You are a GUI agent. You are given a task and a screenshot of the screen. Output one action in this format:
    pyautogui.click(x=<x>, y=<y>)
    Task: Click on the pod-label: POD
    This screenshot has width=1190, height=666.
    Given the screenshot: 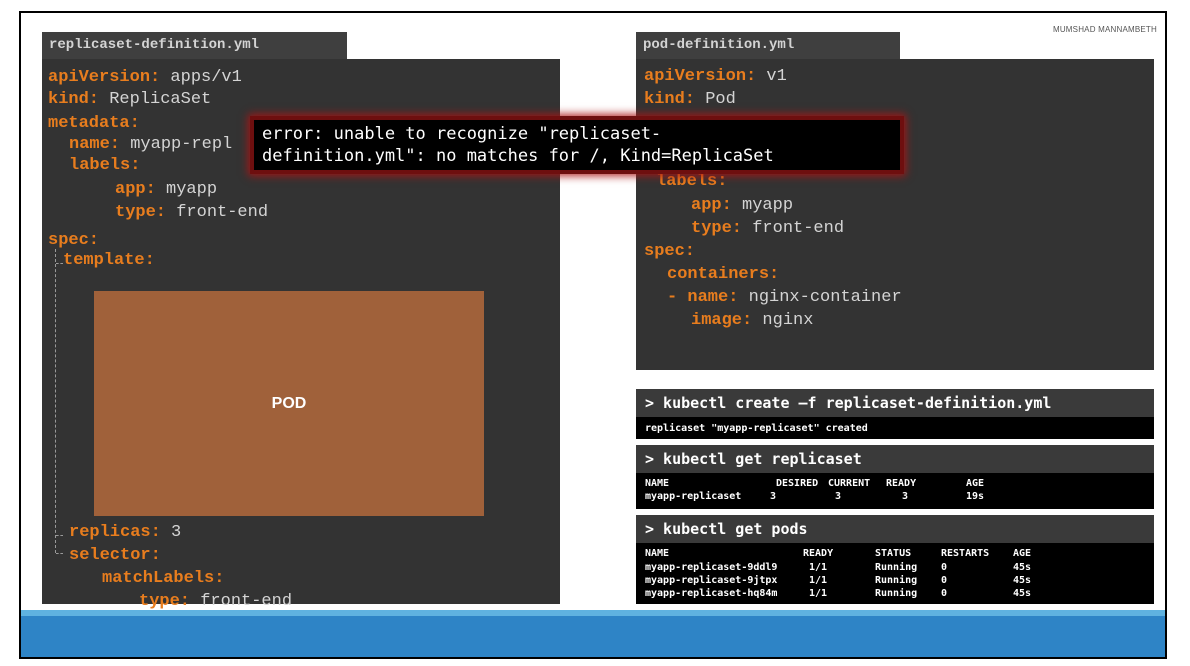 What is the action you would take?
    pyautogui.click(x=289, y=403)
    